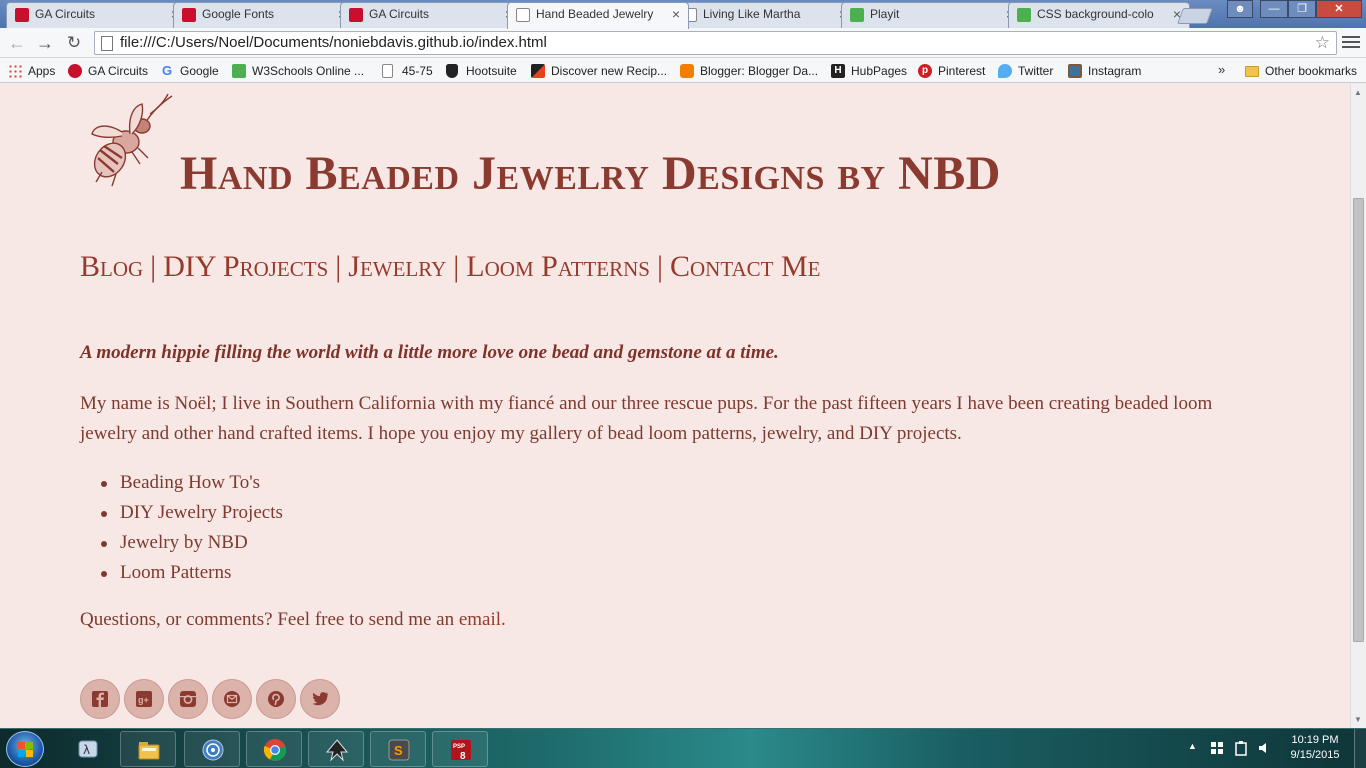  I want to click on bookmark-label: Pinterest, so click(962, 71).